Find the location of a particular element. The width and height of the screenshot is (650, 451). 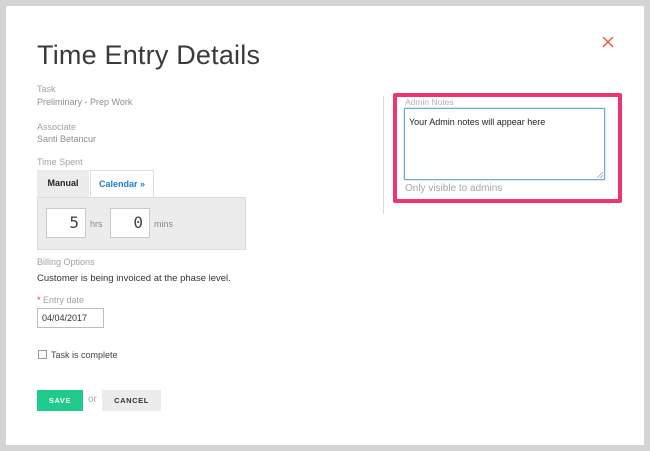

entry-date-label: Entry date is located at coordinates (64, 300).